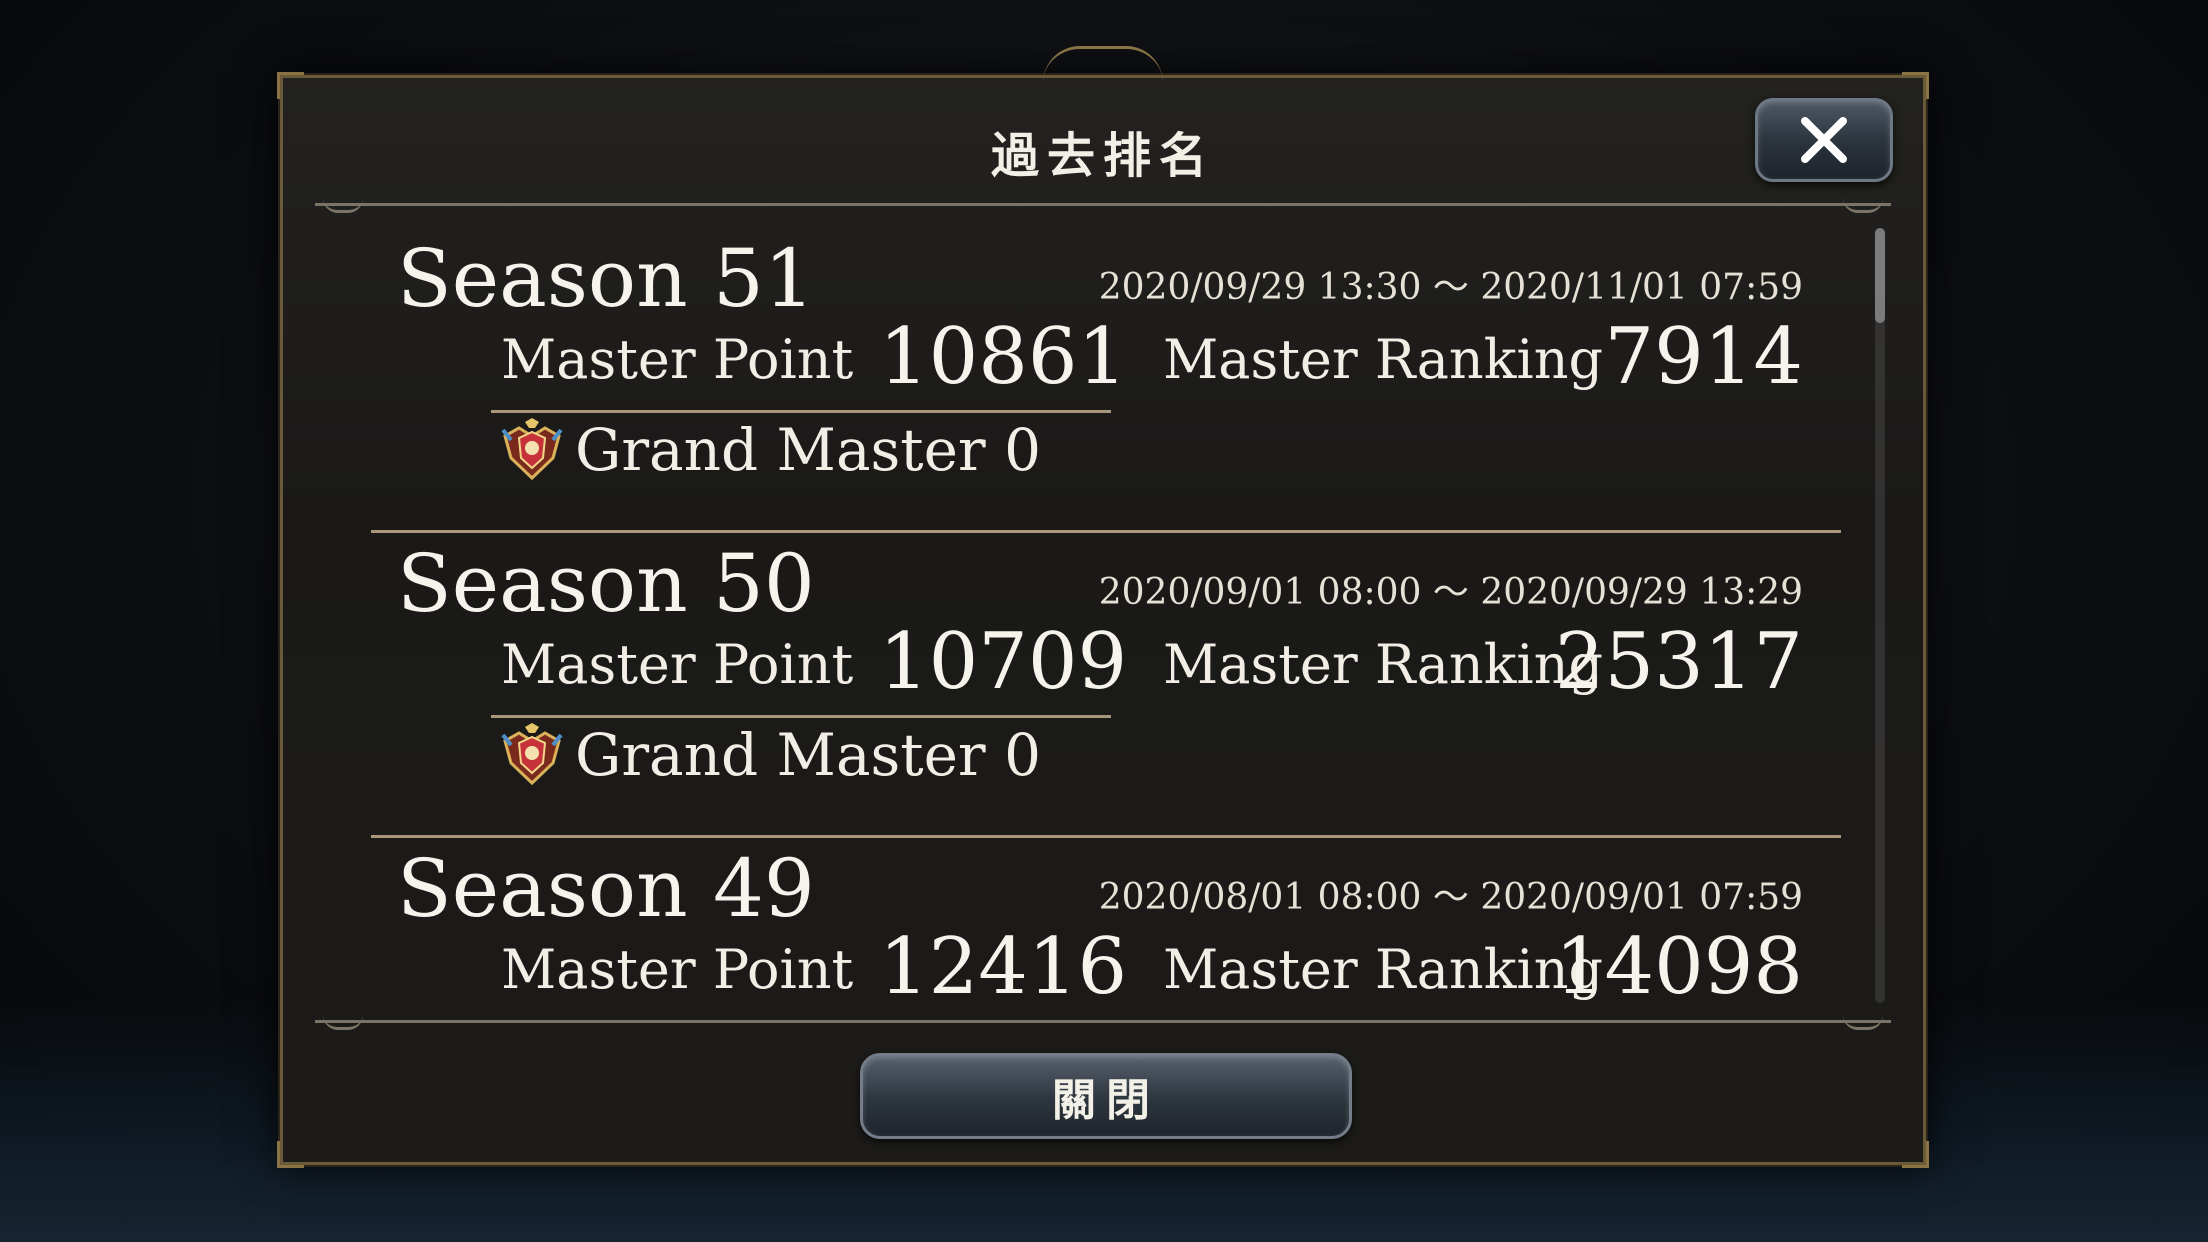 The width and height of the screenshot is (2208, 1242). Describe the element at coordinates (1703, 357) in the screenshot. I see `master-ranking-value: 7914` at that location.